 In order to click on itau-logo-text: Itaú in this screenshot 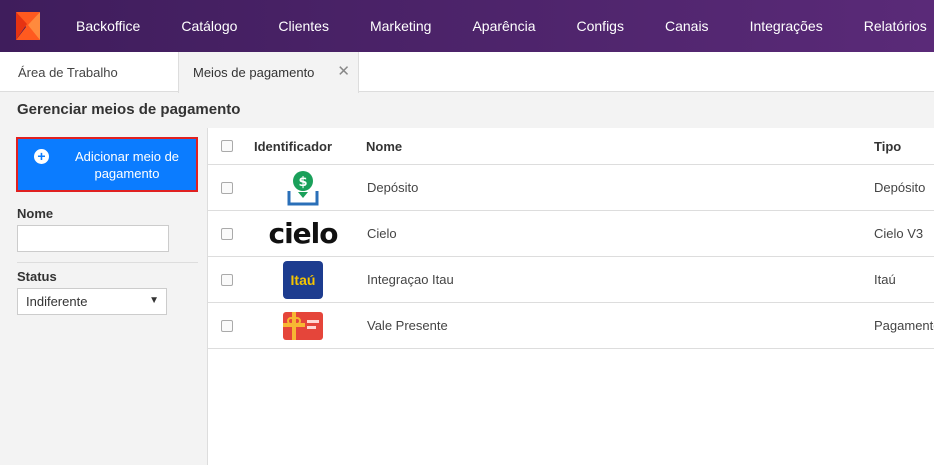, I will do `click(303, 280)`.